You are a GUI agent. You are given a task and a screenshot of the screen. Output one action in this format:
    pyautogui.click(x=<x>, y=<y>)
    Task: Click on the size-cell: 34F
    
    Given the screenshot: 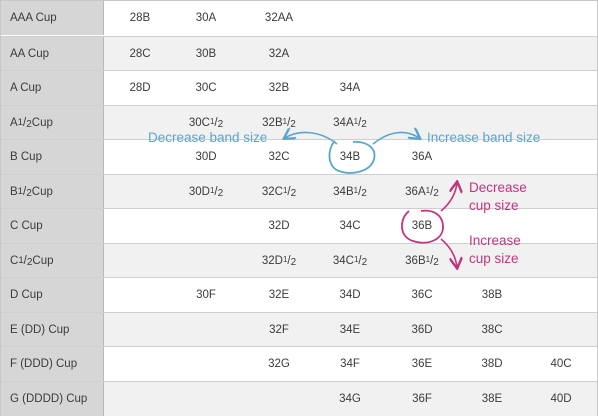 What is the action you would take?
    pyautogui.click(x=350, y=364)
    